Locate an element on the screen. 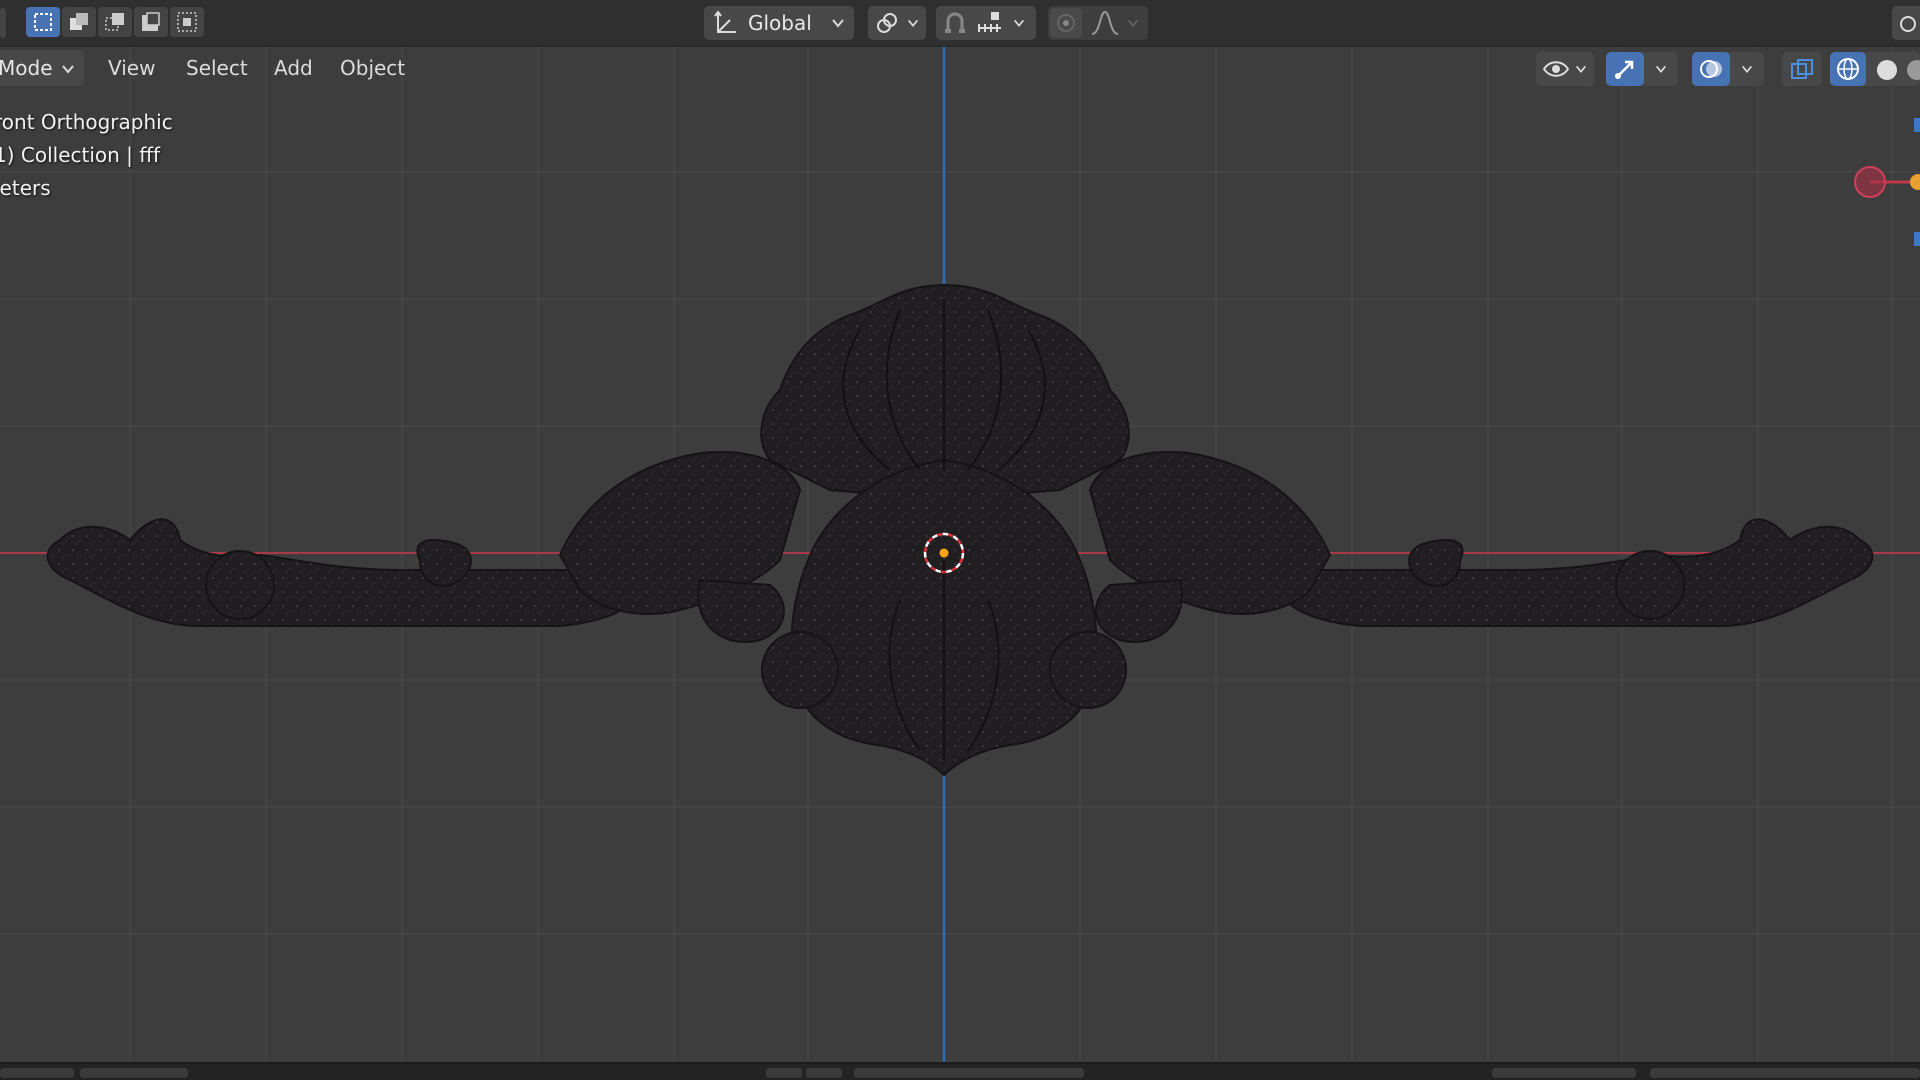 The height and width of the screenshot is (1080, 1920). snap-increment-icon is located at coordinates (991, 23).